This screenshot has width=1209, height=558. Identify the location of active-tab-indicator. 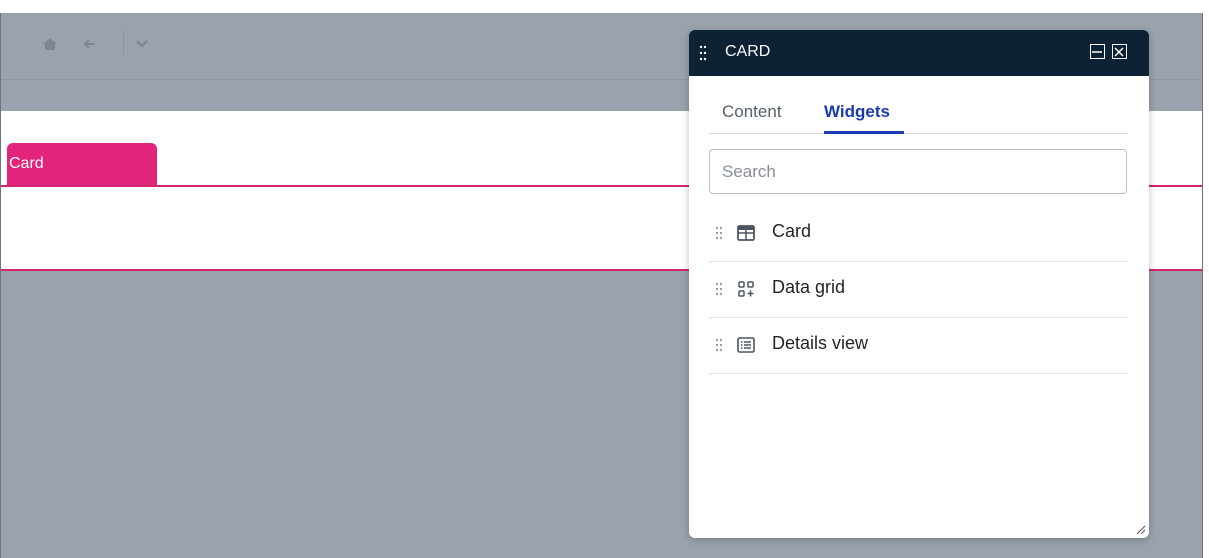
(864, 132).